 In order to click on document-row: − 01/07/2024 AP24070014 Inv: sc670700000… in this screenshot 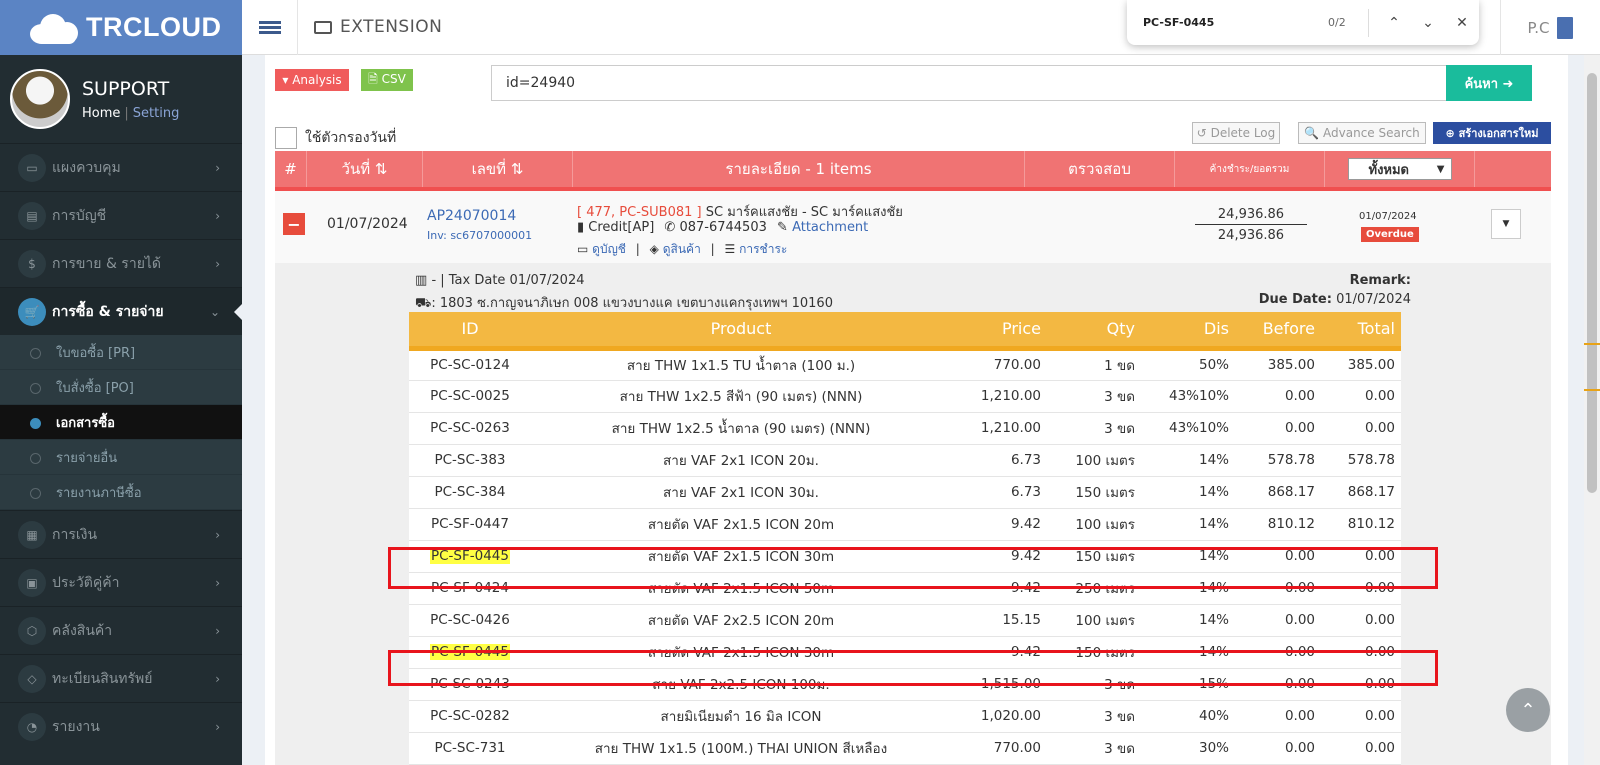, I will do `click(913, 227)`.